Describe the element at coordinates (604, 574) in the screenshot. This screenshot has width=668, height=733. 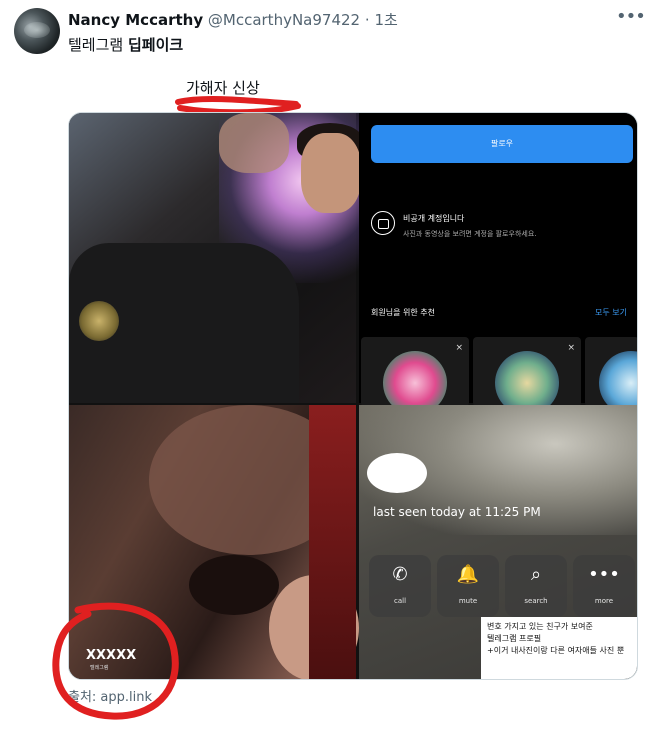
I see `more-icon: •••` at that location.